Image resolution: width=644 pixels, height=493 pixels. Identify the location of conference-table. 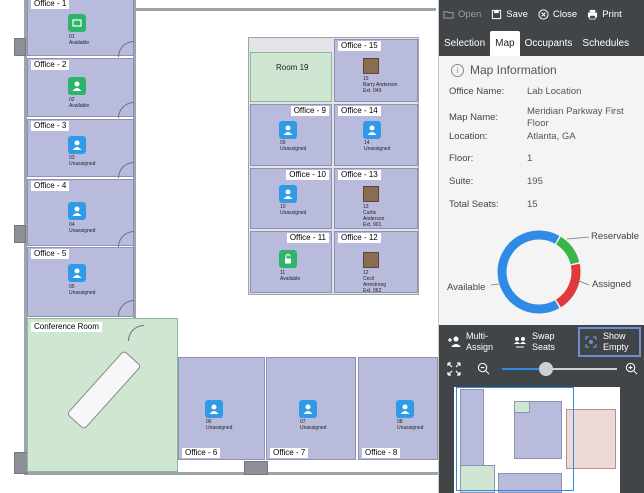
(104, 390).